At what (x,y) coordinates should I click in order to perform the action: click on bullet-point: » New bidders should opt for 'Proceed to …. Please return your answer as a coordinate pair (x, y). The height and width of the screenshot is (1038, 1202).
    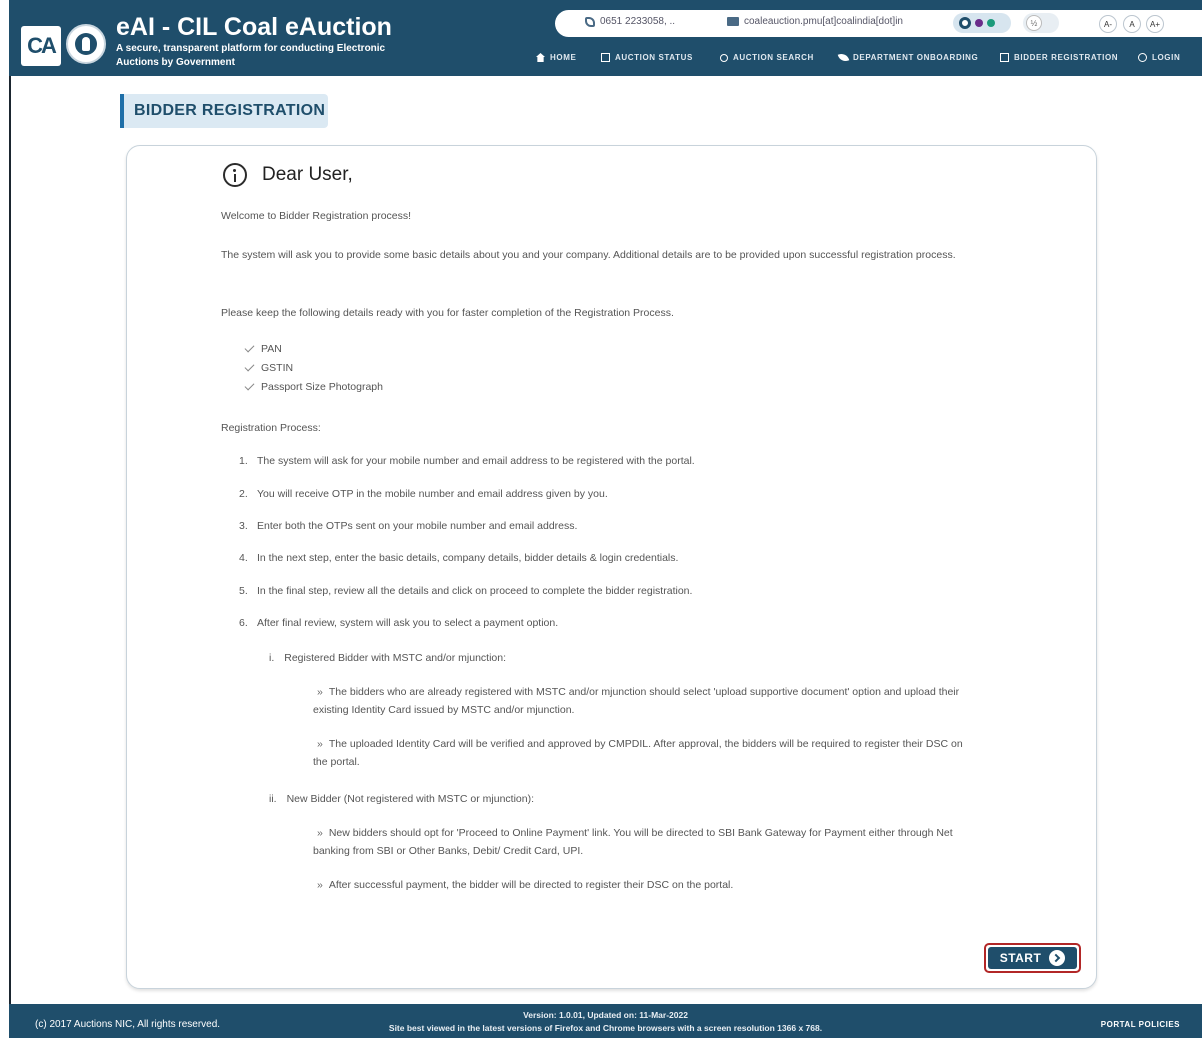
    Looking at the image, I should click on (643, 842).